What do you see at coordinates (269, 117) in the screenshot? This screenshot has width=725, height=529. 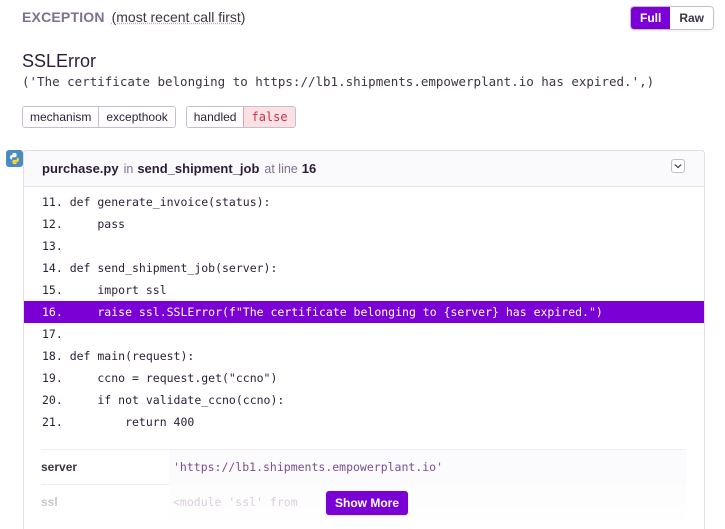 I see `handled-tag-value: false` at bounding box center [269, 117].